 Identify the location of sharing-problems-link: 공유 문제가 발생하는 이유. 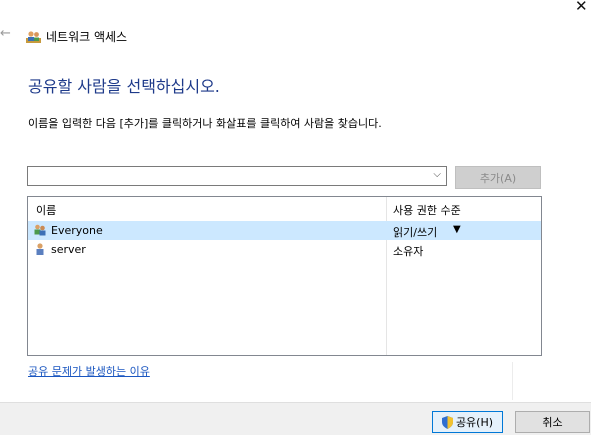
(89, 371).